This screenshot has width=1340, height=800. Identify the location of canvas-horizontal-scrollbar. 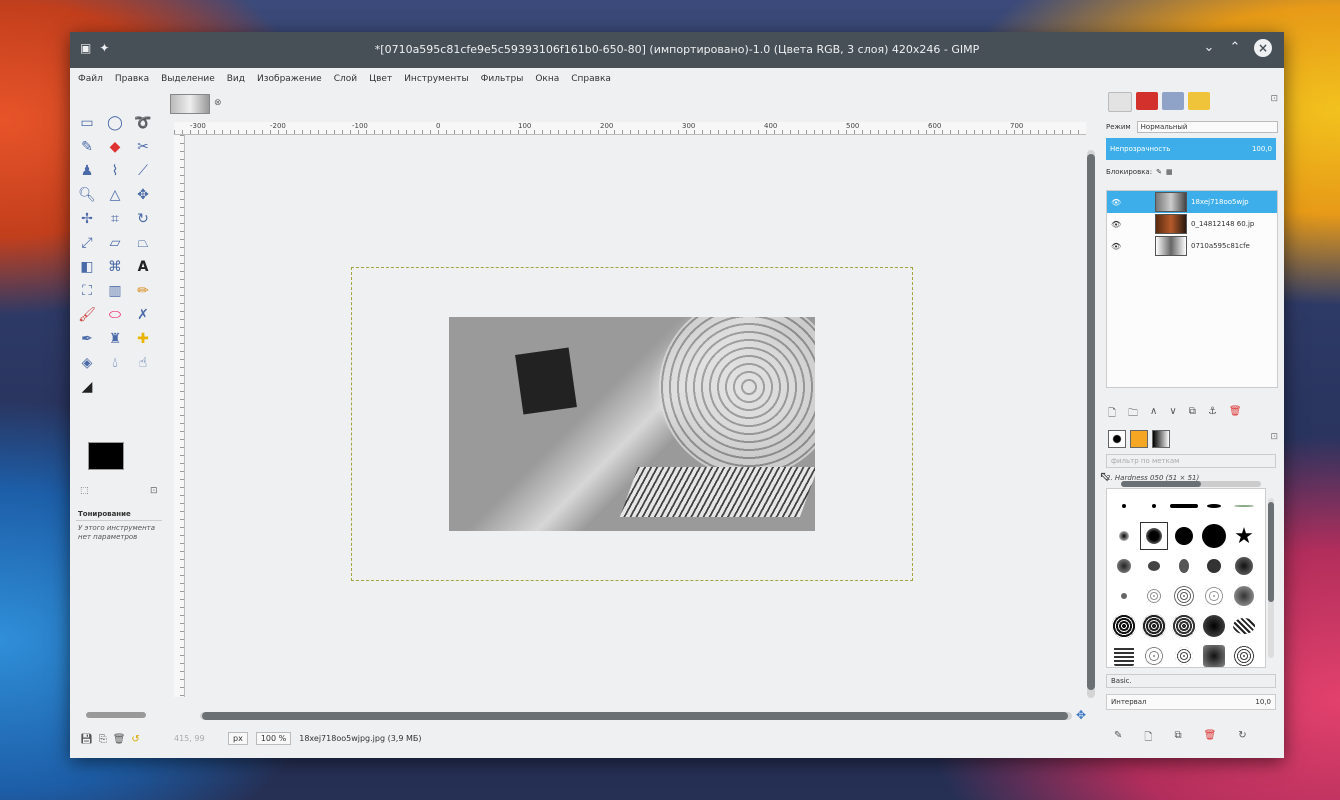
(636, 716).